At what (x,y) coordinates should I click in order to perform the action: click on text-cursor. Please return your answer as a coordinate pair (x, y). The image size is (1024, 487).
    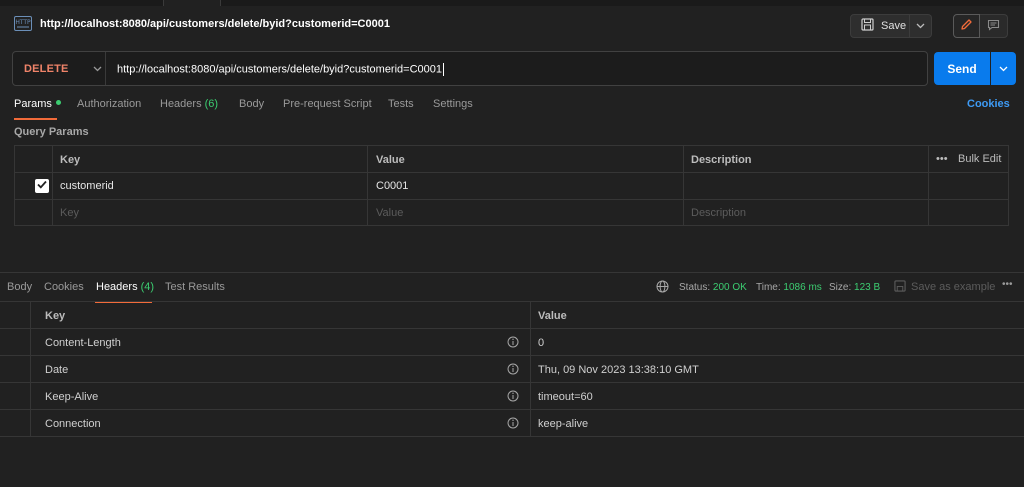
    Looking at the image, I should click on (443, 69).